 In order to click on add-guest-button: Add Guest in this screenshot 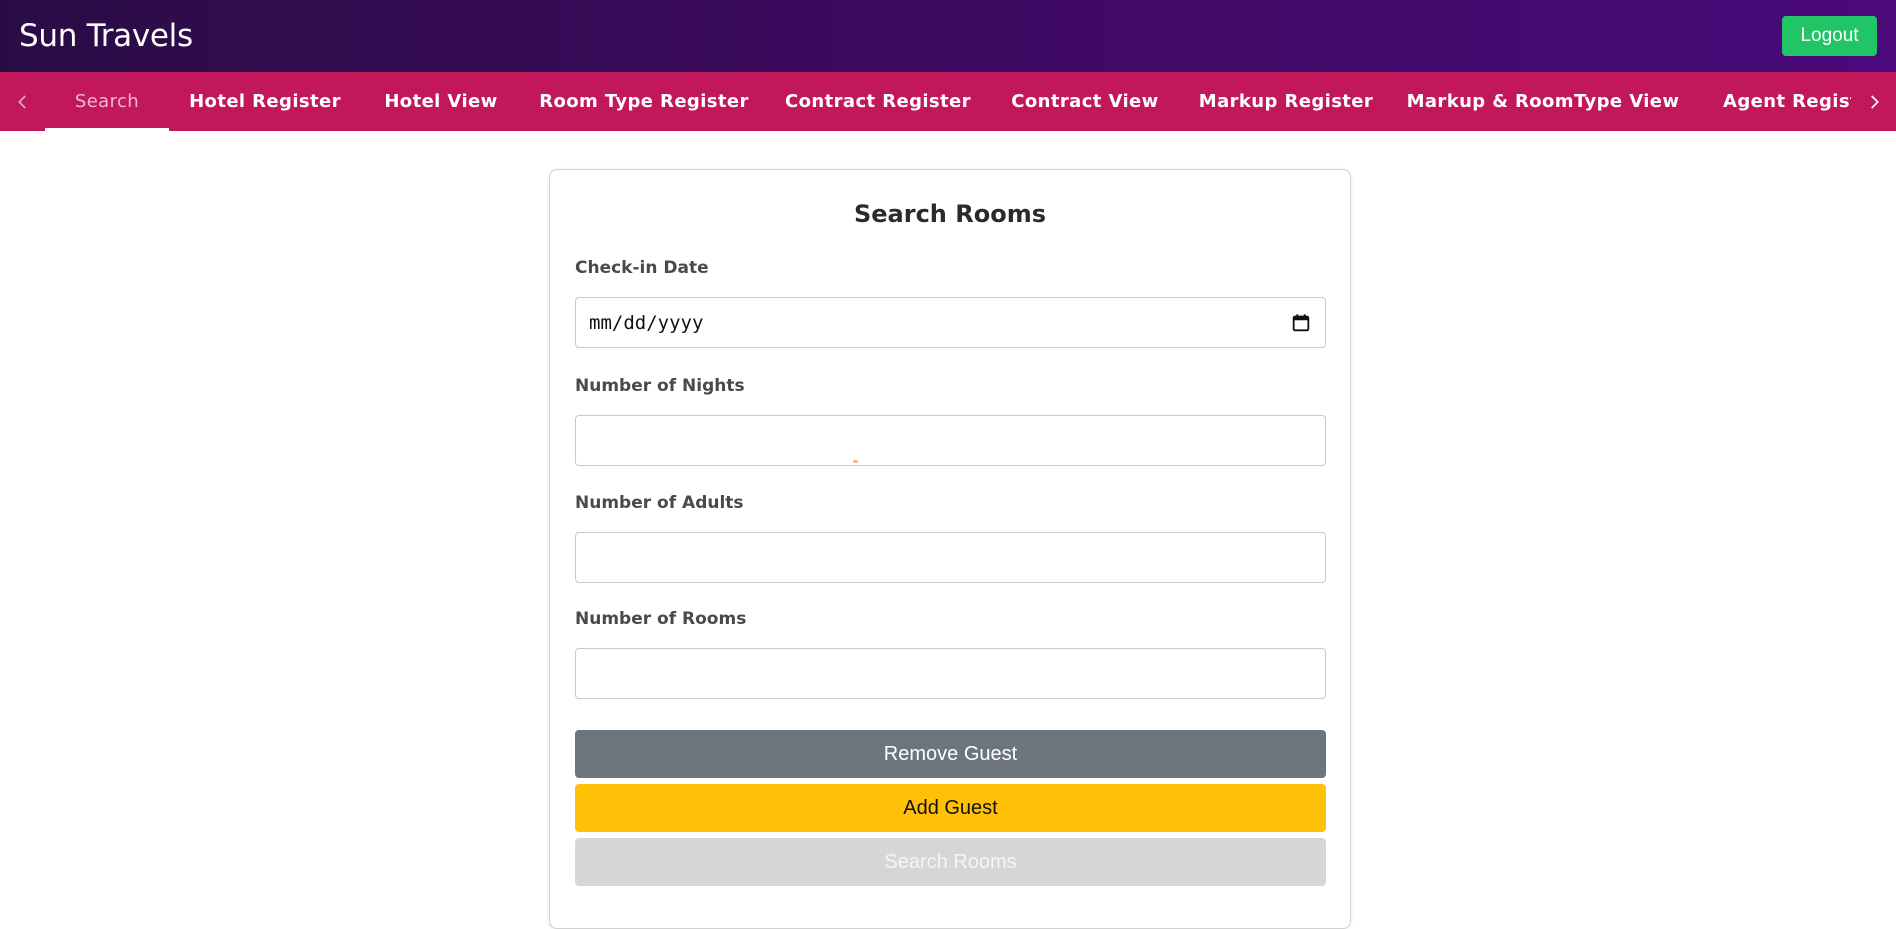, I will do `click(950, 808)`.